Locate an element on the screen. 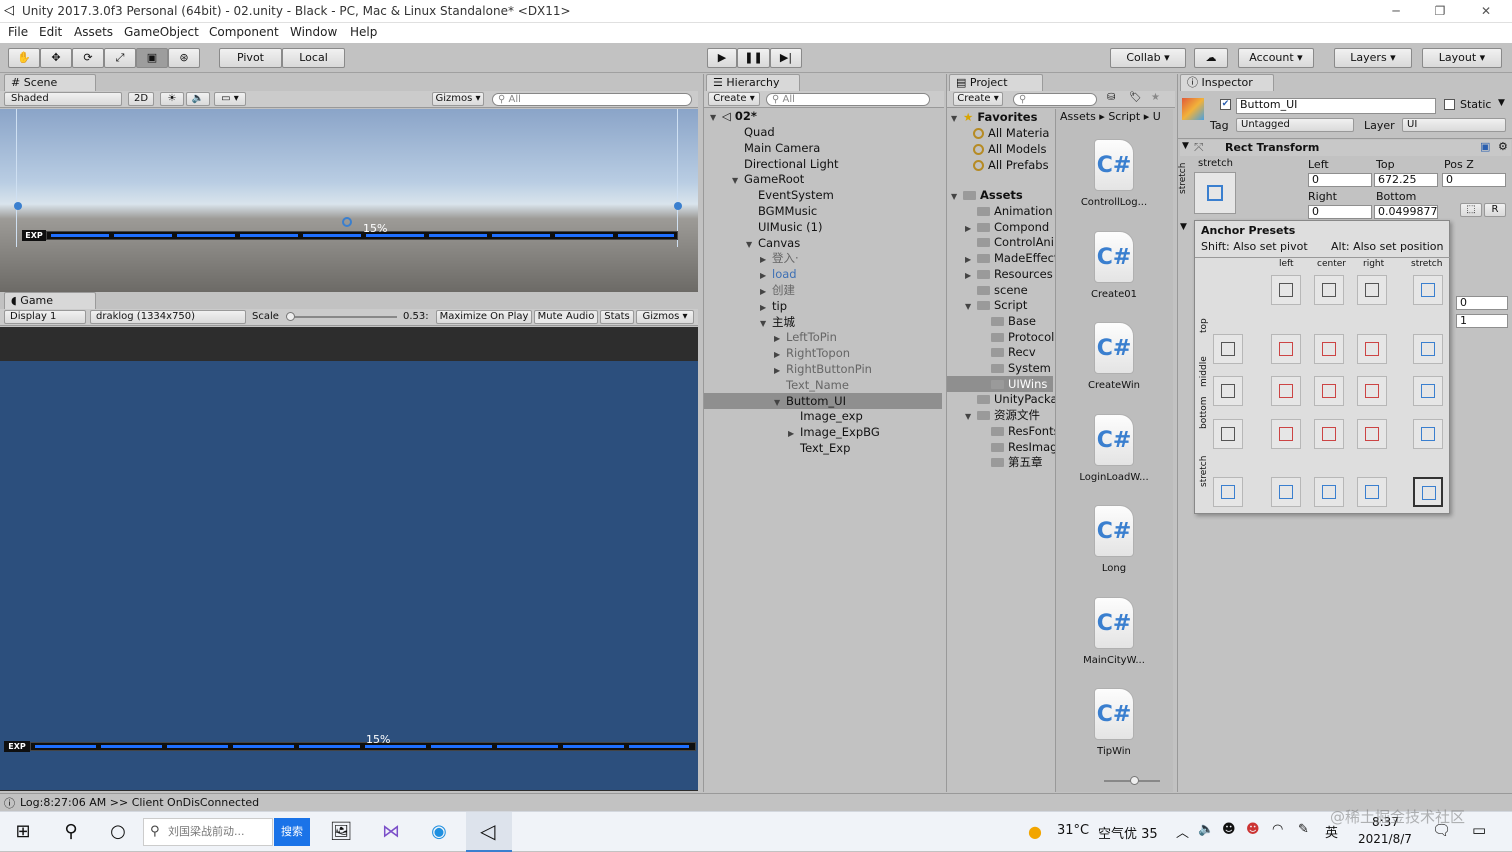  rect-transform-header: ▼ ⤧ Rect Transform ▣ ⚙ is located at coordinates (1345, 148).